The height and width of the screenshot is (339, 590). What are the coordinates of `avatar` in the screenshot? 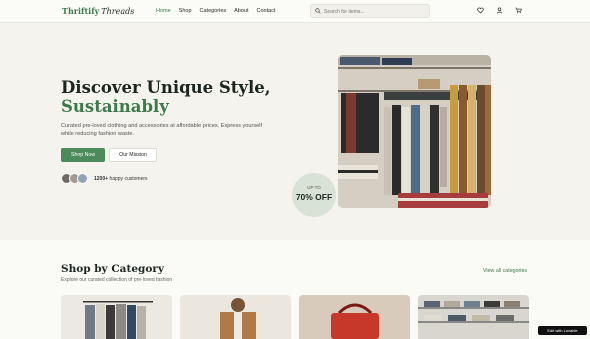 It's located at (82, 178).